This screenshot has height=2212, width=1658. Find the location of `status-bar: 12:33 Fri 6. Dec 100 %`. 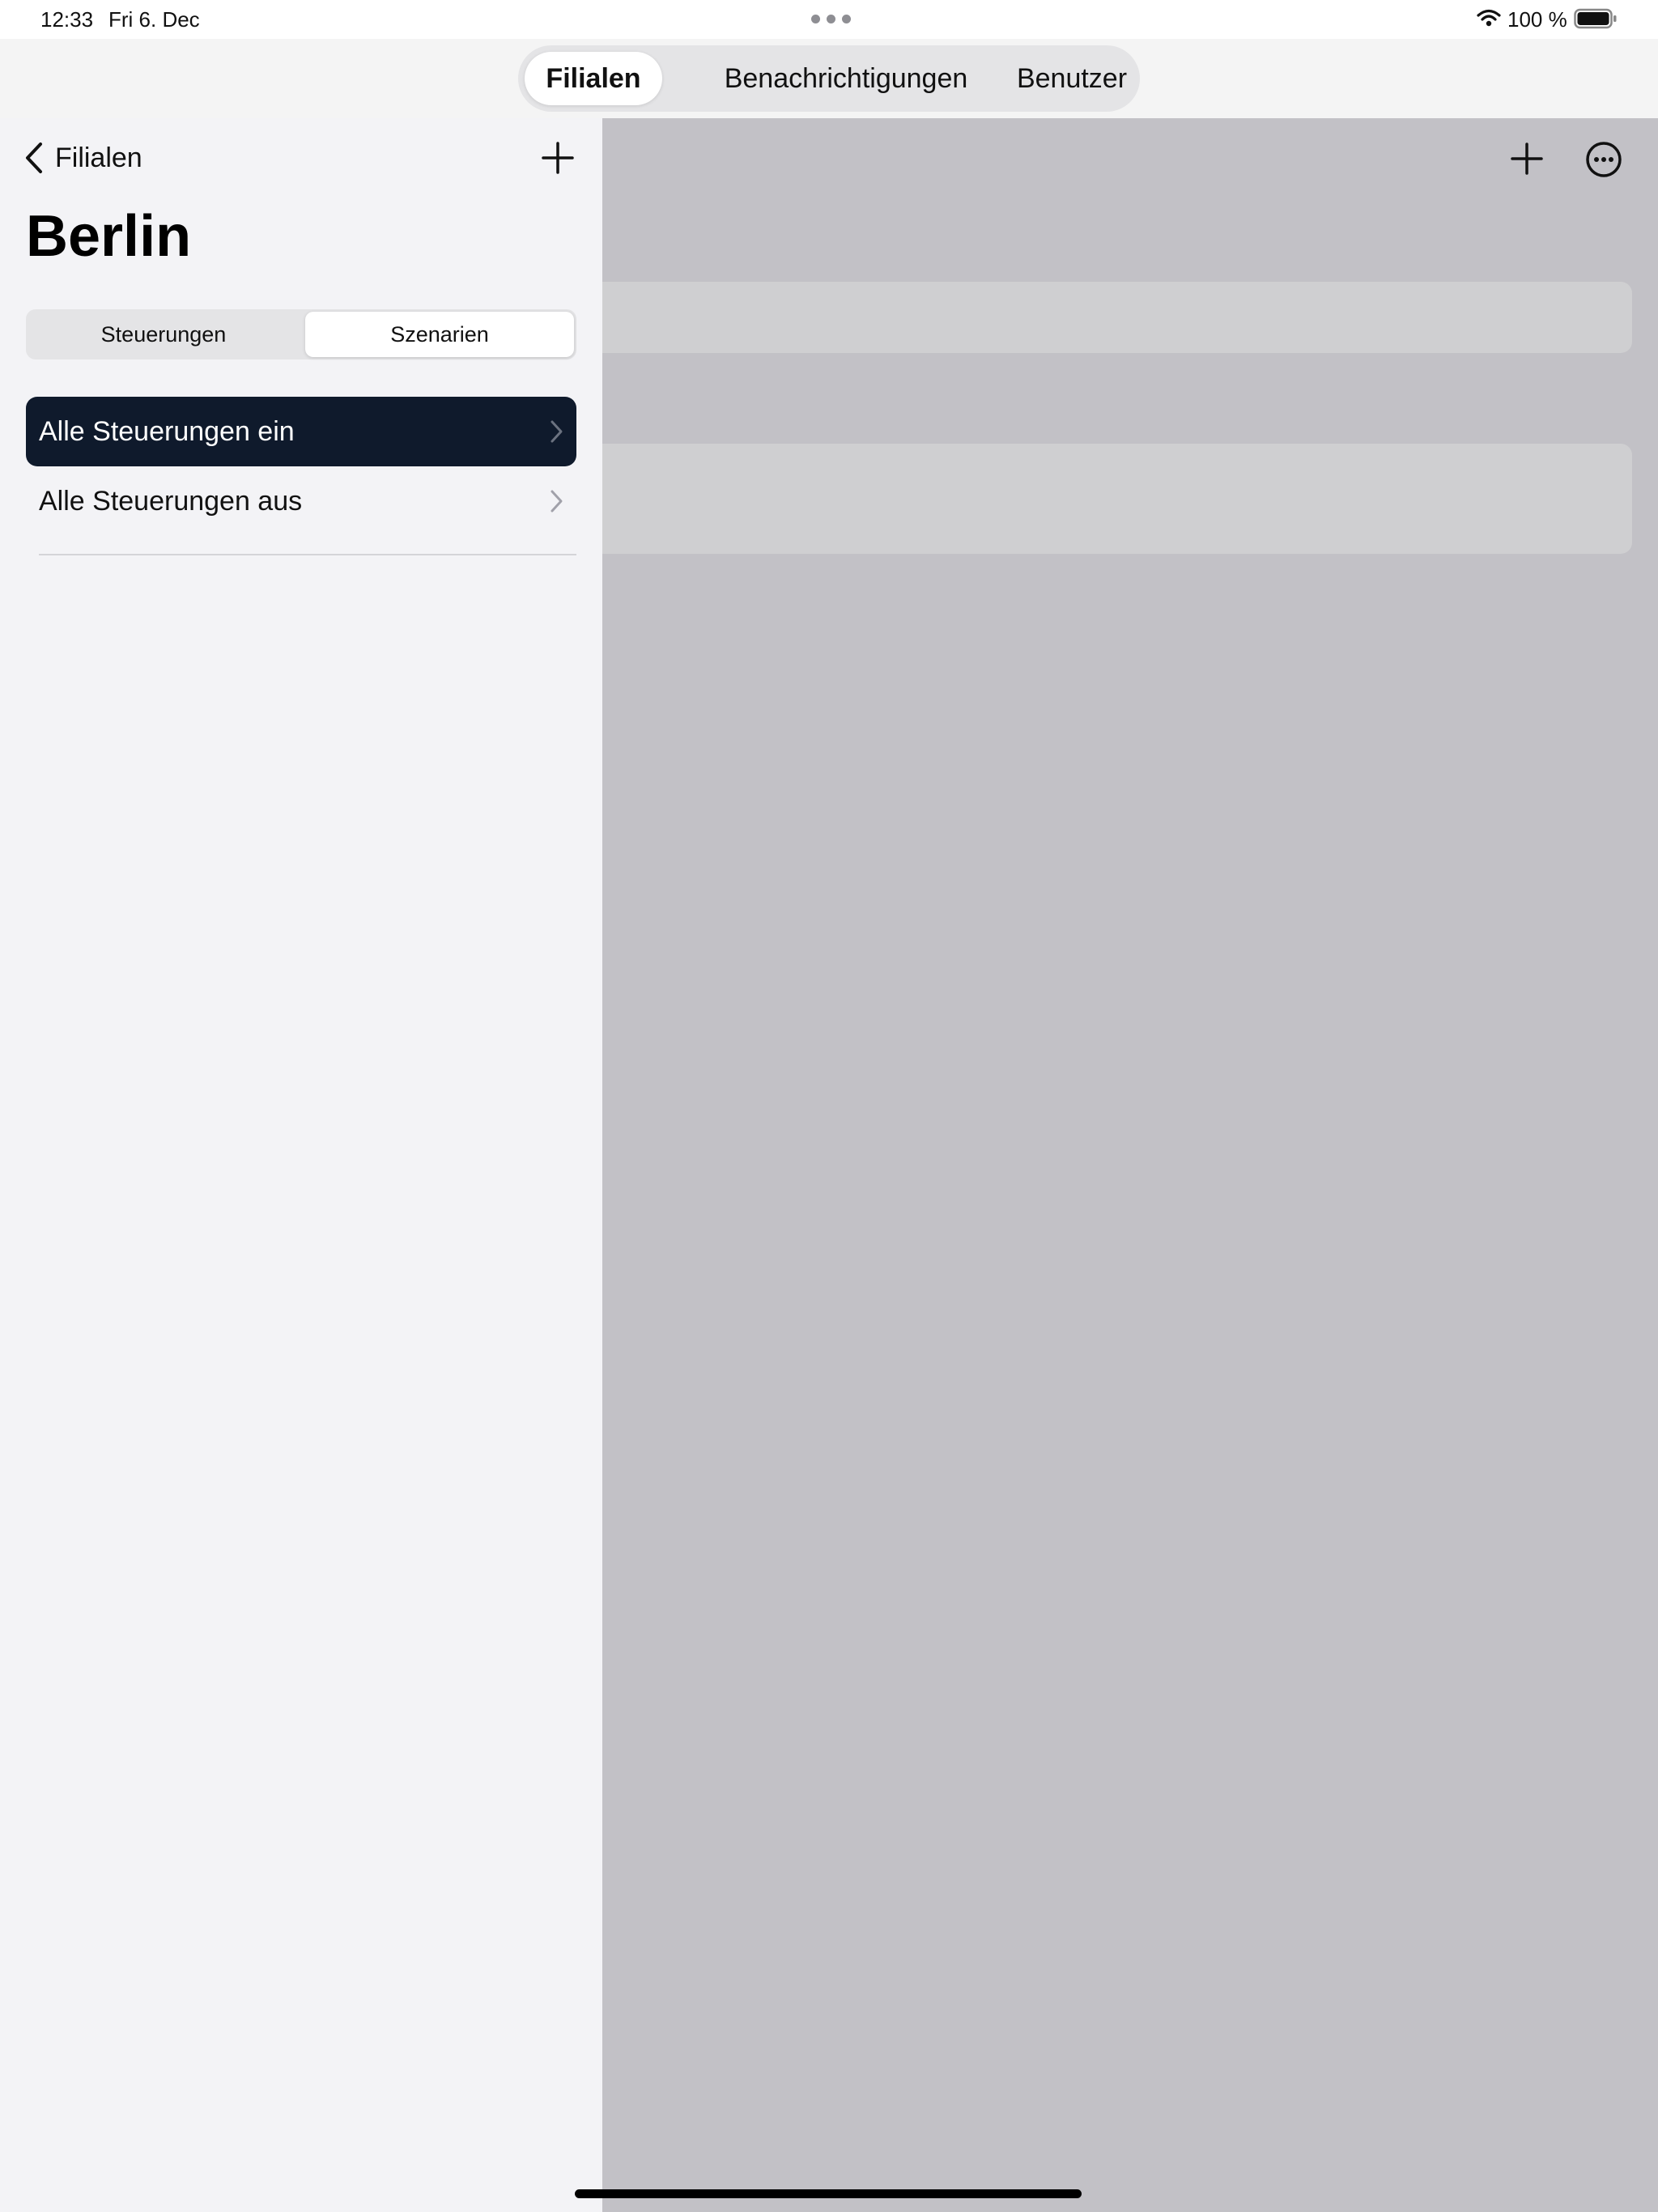

status-bar: 12:33 Fri 6. Dec 100 % is located at coordinates (829, 19).